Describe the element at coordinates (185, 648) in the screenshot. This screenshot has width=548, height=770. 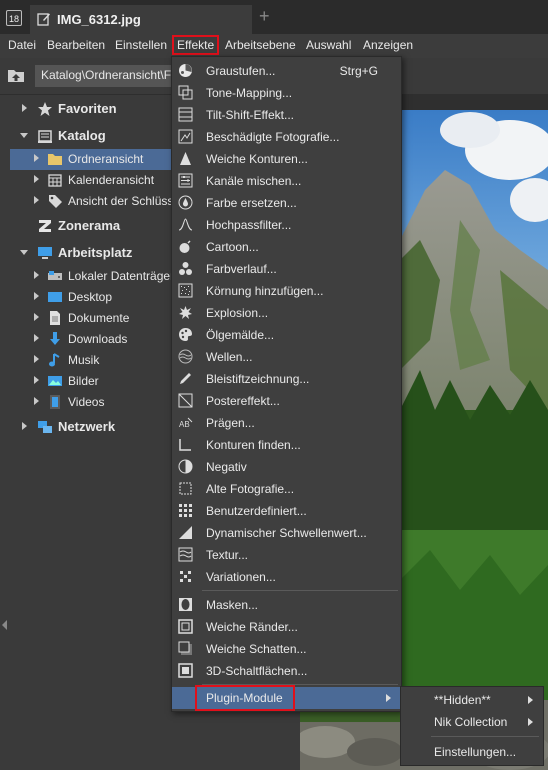
I see `soft-shadow-icon` at that location.